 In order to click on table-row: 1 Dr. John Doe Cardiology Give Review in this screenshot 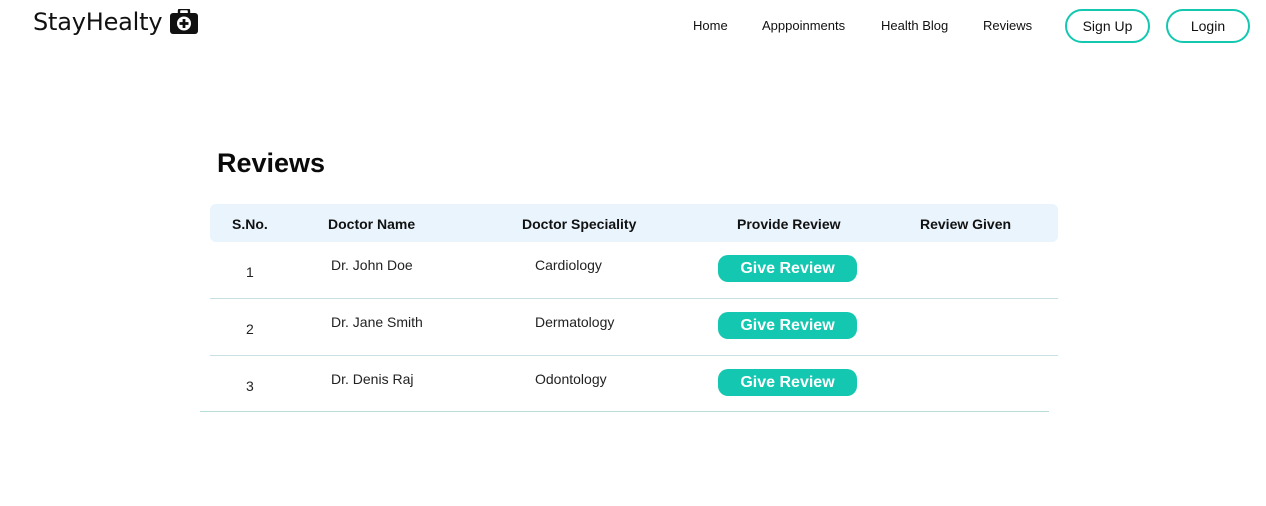, I will do `click(634, 270)`.